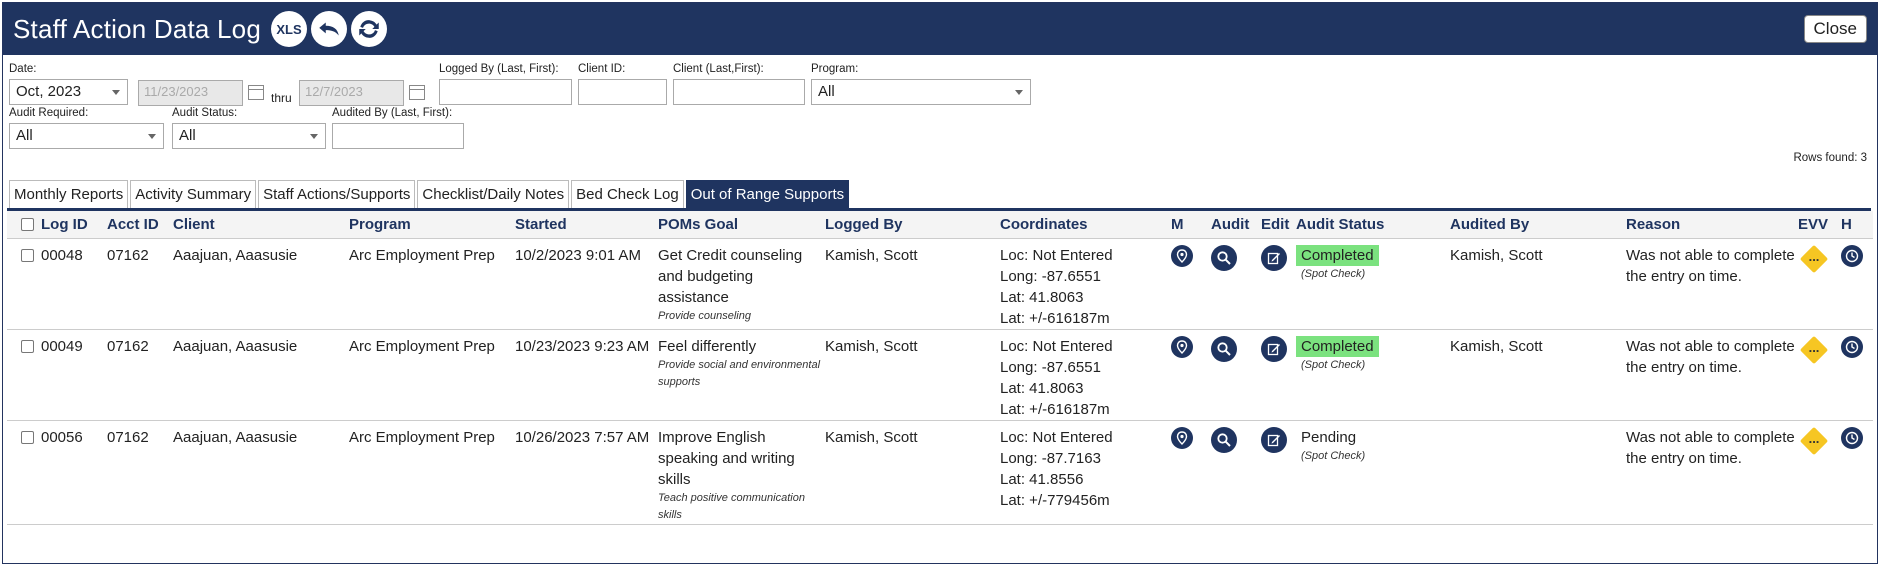 This screenshot has height=566, width=1880. Describe the element at coordinates (1835, 29) in the screenshot. I see `close-button: Close` at that location.